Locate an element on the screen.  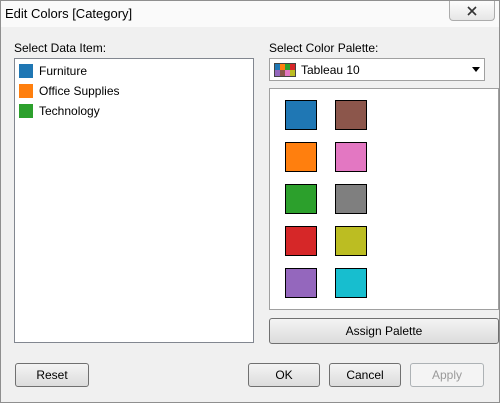
title-bar: Edit Colors [Category] is located at coordinates (250, 14).